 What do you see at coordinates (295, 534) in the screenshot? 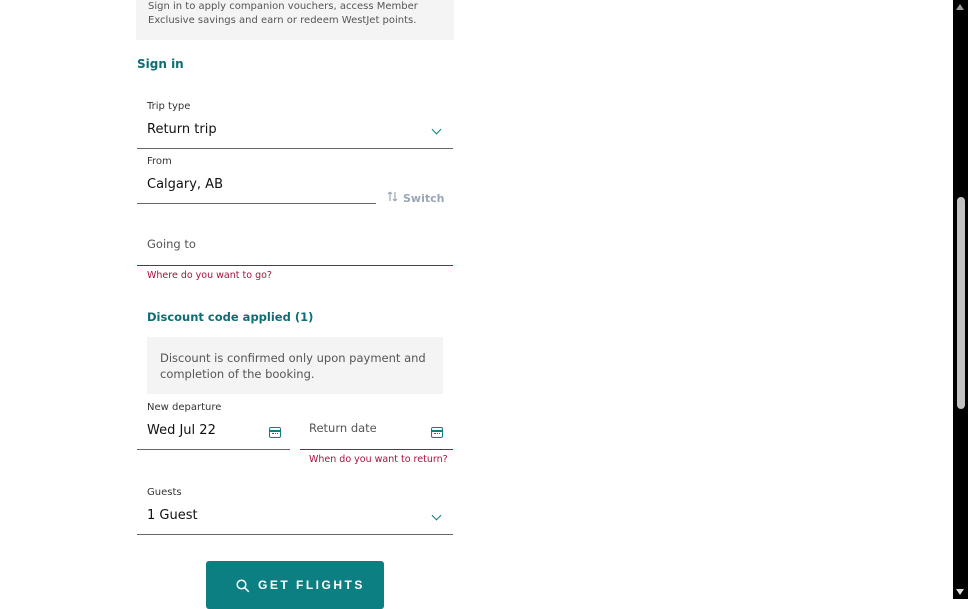
I see `guests-underline` at bounding box center [295, 534].